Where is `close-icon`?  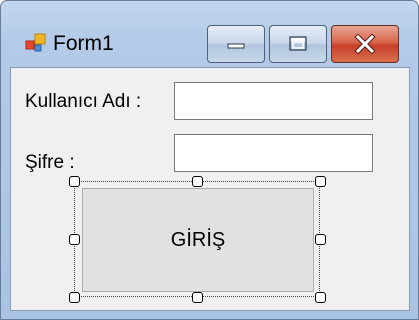 close-icon is located at coordinates (365, 44).